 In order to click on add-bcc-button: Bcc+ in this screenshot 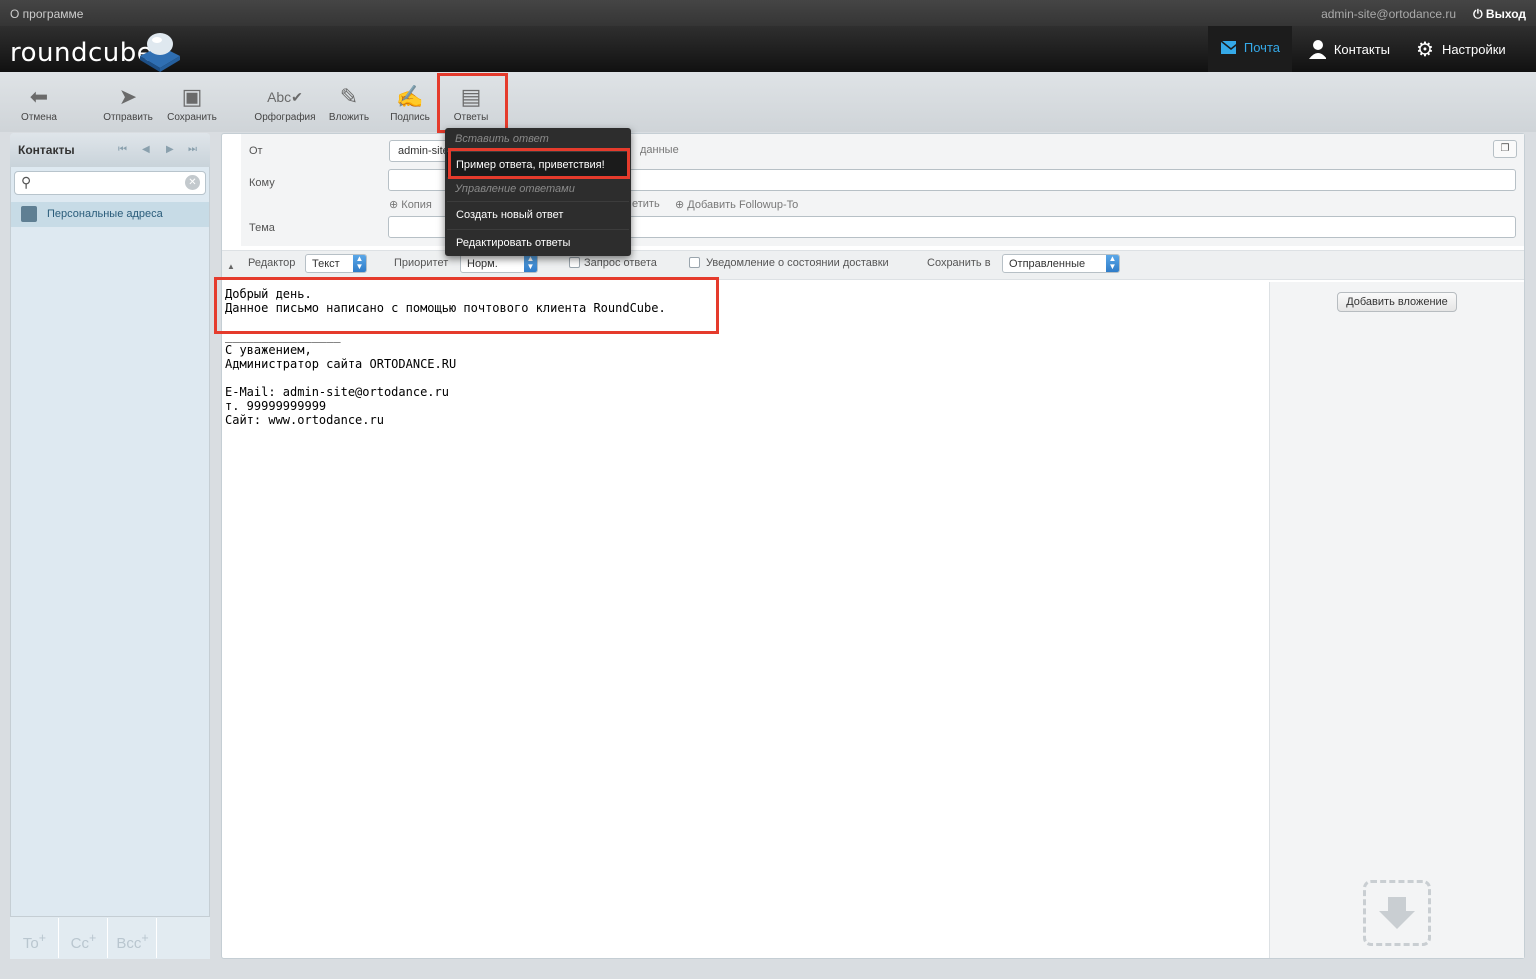, I will do `click(133, 938)`.